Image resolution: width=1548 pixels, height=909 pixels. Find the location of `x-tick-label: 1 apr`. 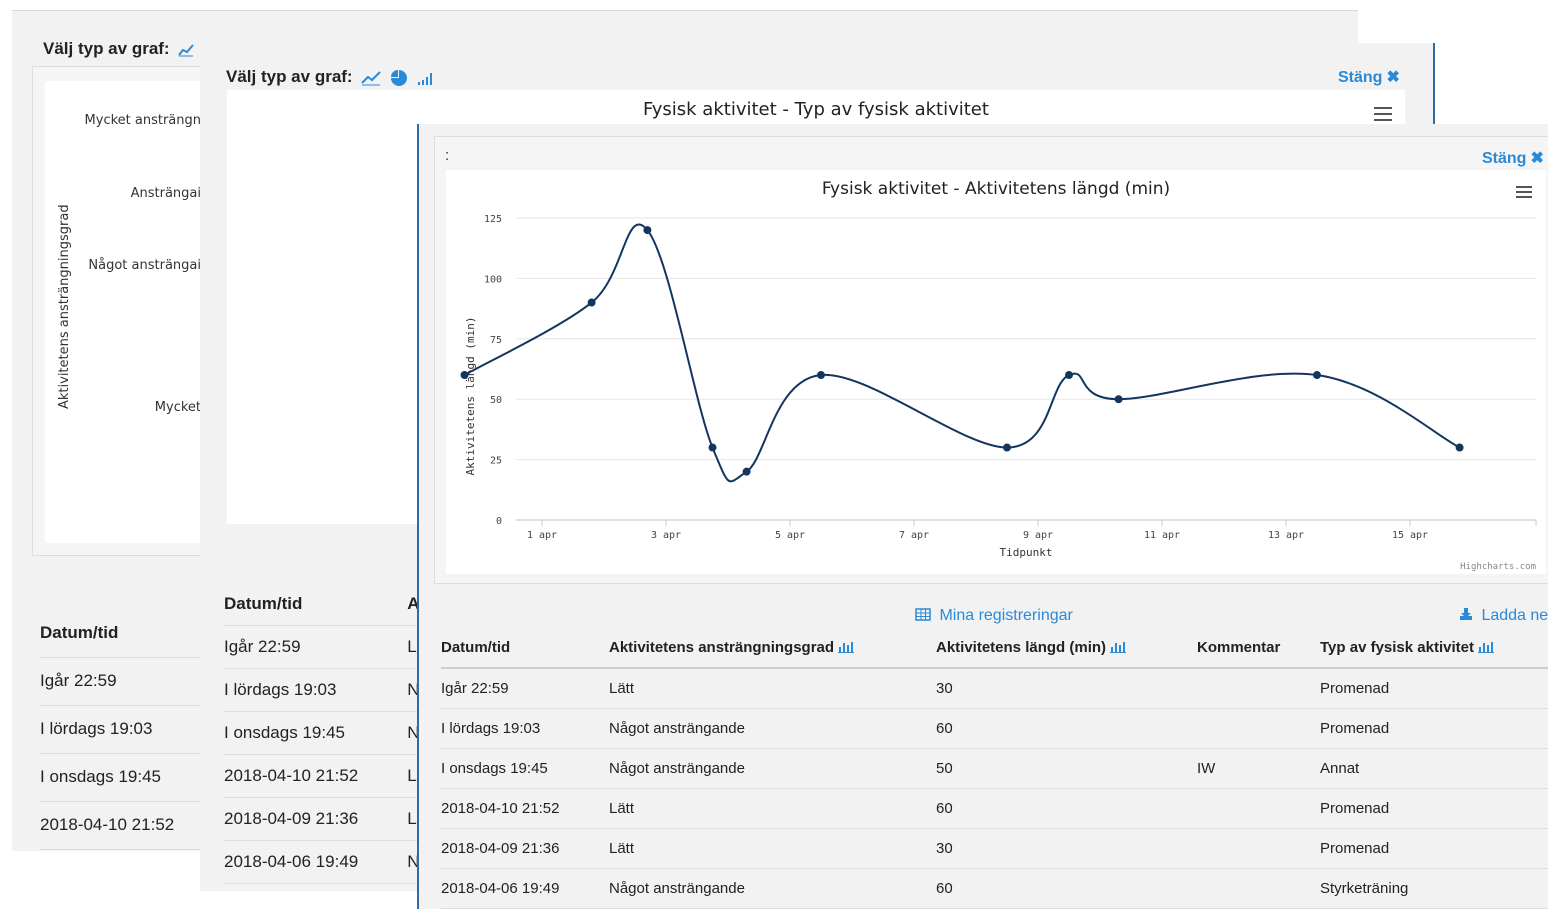

x-tick-label: 1 apr is located at coordinates (542, 535).